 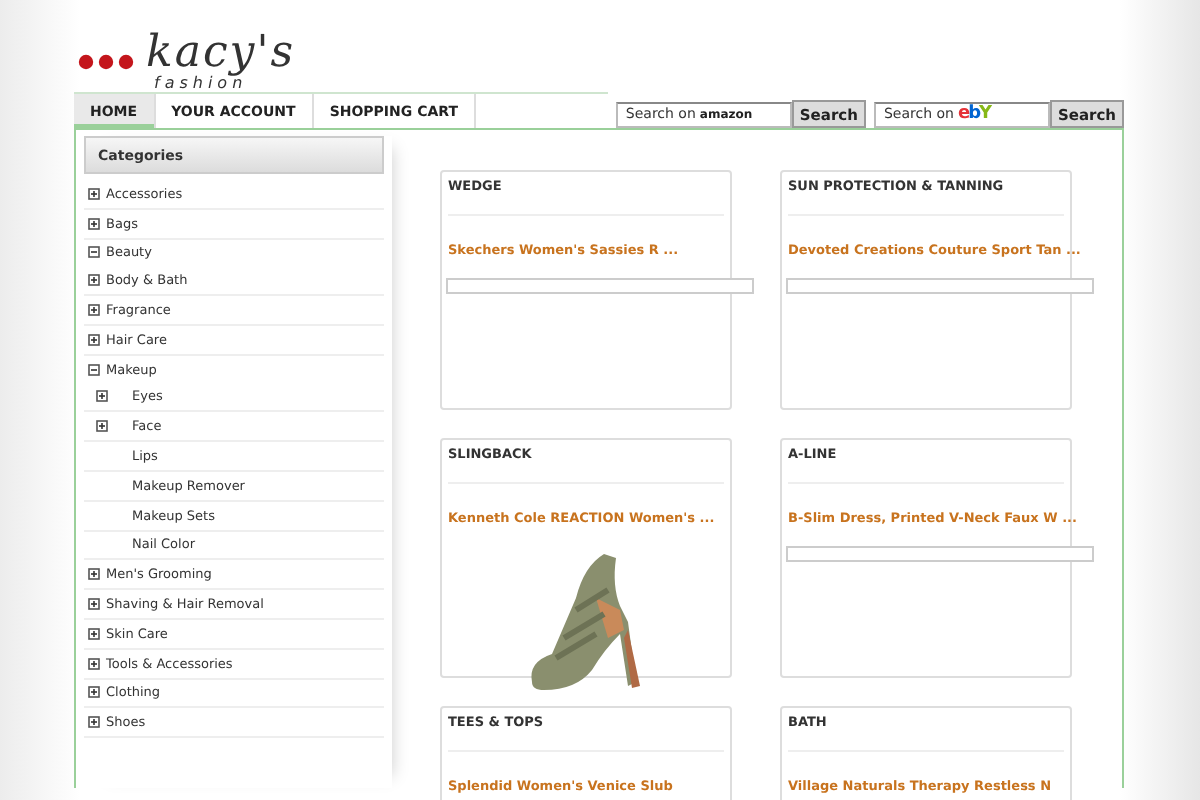 I want to click on logo-text: kacy's, so click(x=221, y=54).